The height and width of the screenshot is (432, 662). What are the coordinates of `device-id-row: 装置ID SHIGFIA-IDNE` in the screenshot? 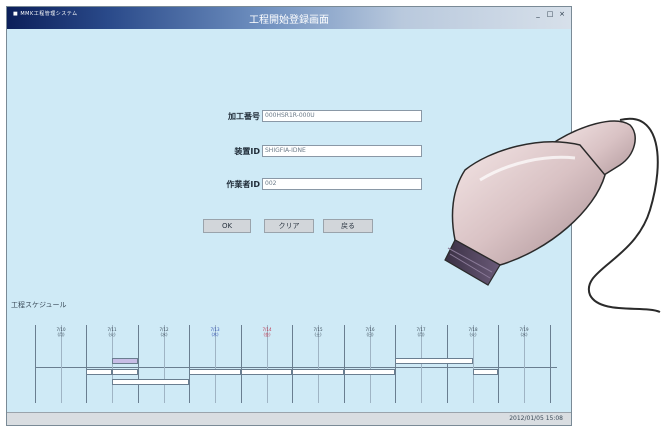 It's located at (311, 151).